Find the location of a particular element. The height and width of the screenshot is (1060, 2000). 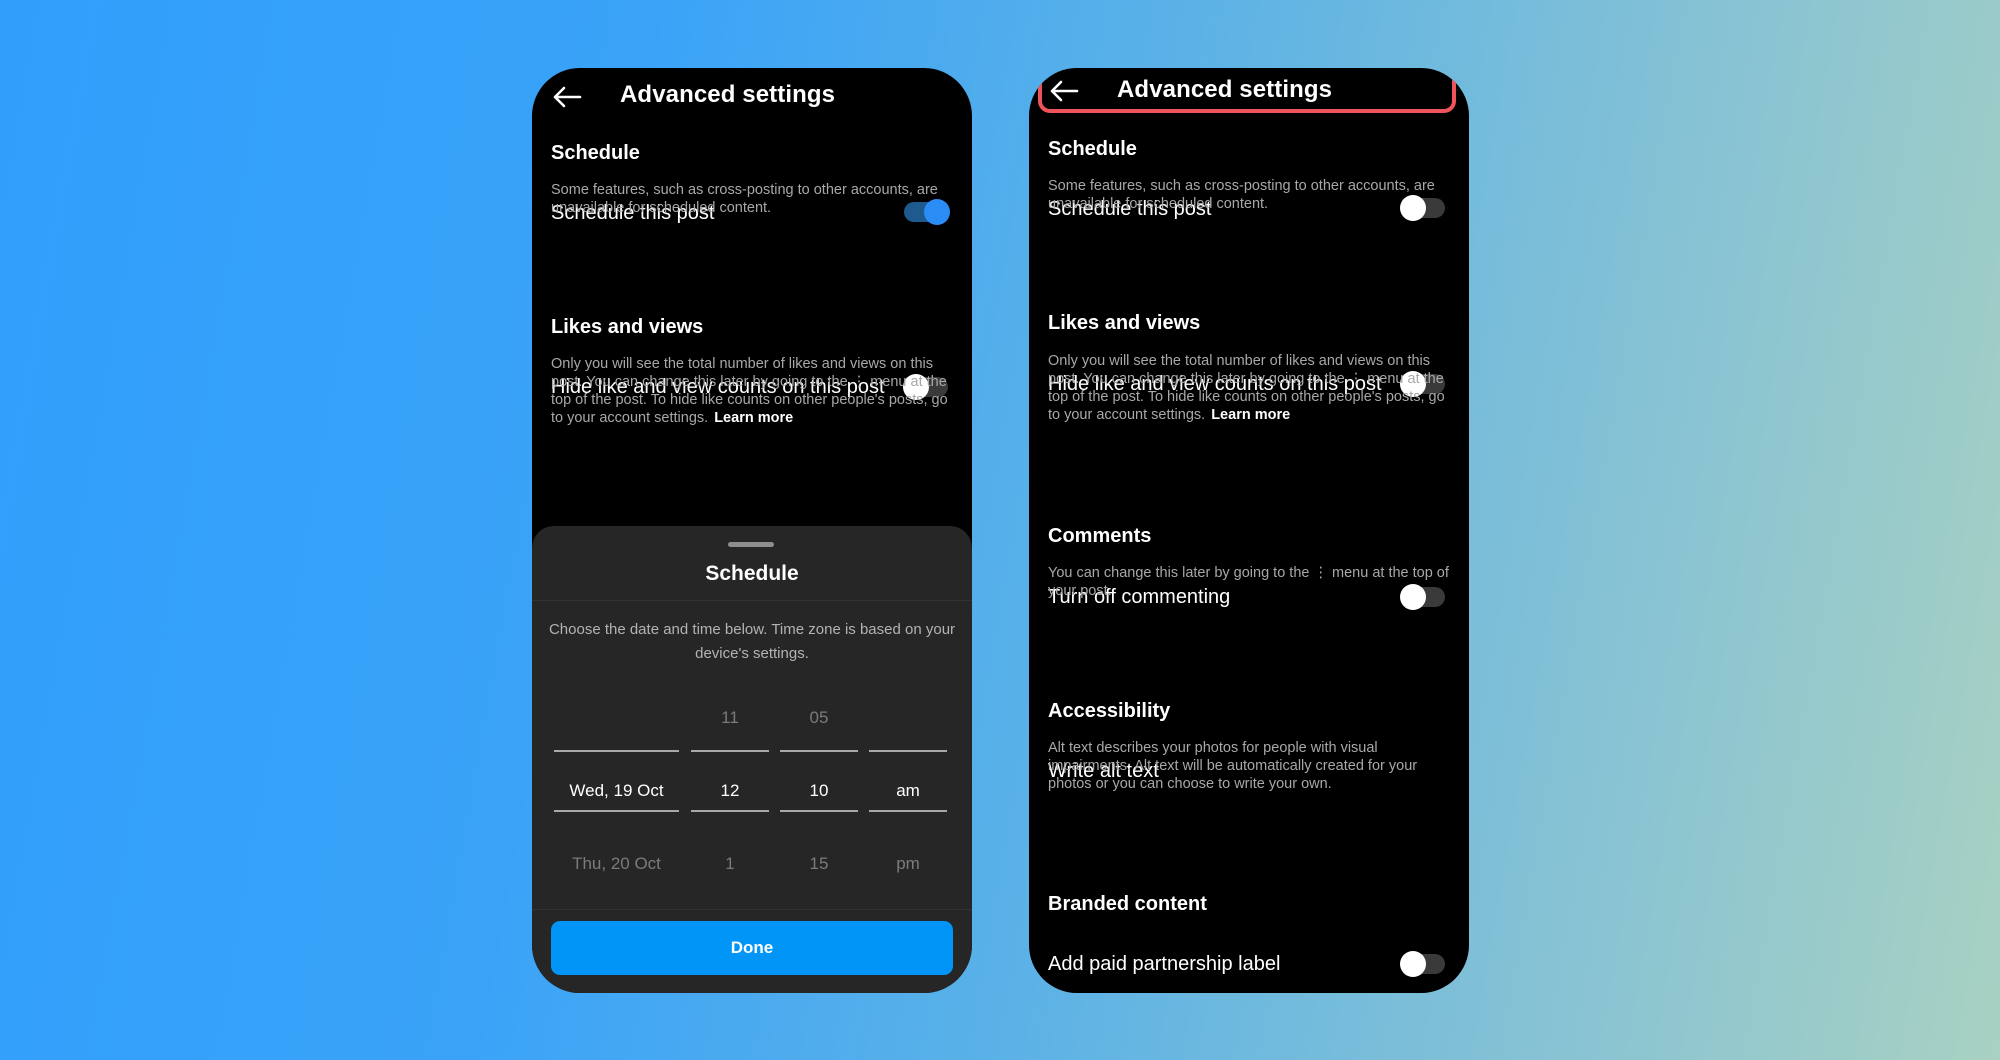

arrow-left-icon is located at coordinates (567, 97).